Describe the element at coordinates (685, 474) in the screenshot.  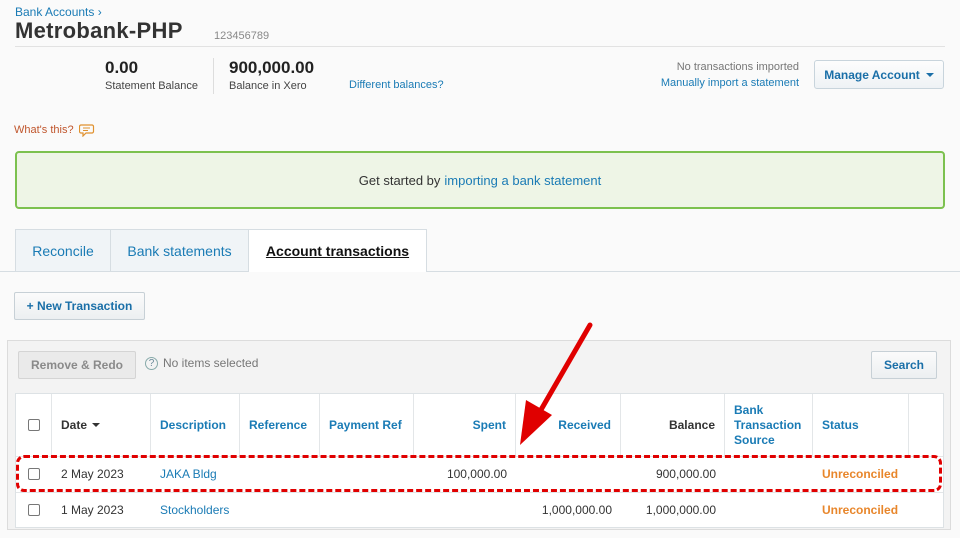
I see `cell-balance: 900,000.00` at that location.